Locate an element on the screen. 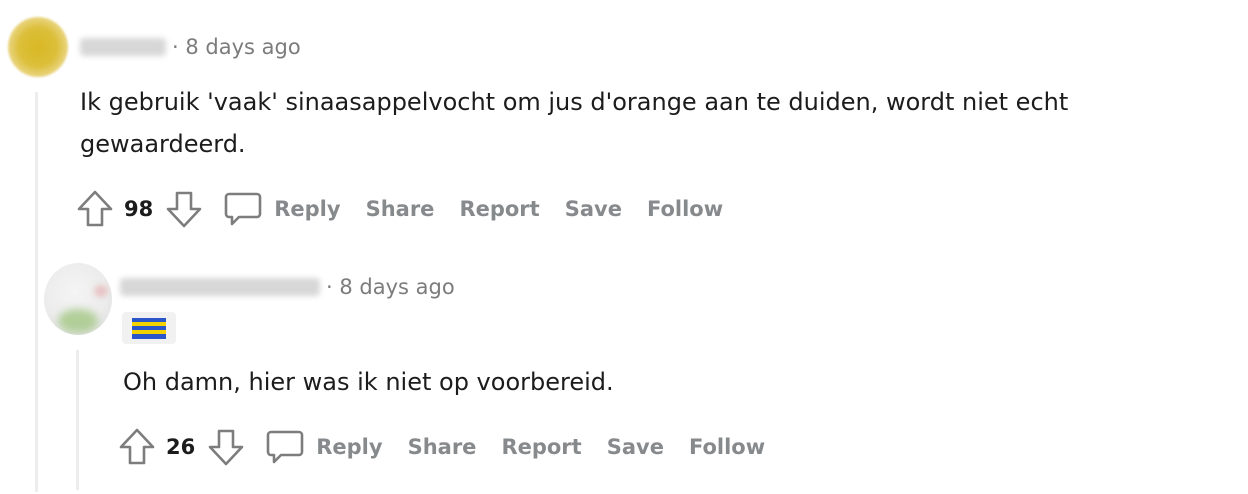 This screenshot has width=1248, height=494. flag-icon is located at coordinates (149, 328).